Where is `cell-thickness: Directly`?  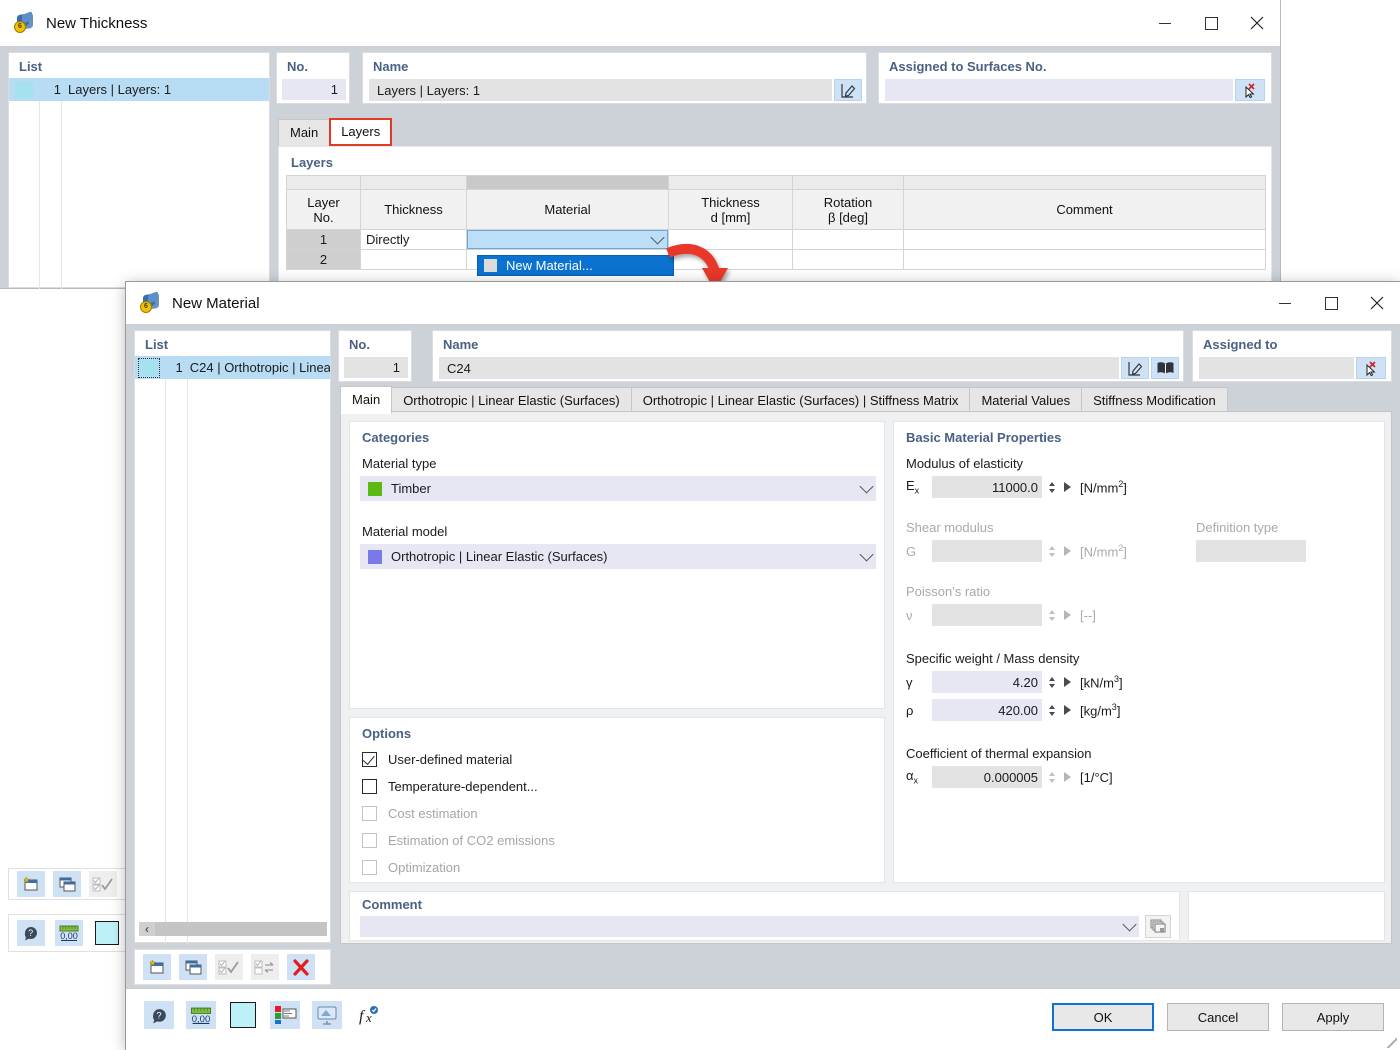 cell-thickness: Directly is located at coordinates (413, 239).